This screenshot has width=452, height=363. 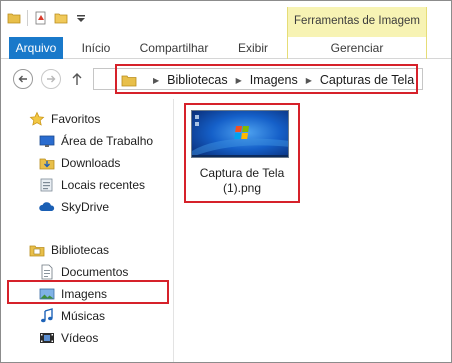 What do you see at coordinates (226, 19) in the screenshot?
I see `title-bar: Ferramentas de Imagem` at bounding box center [226, 19].